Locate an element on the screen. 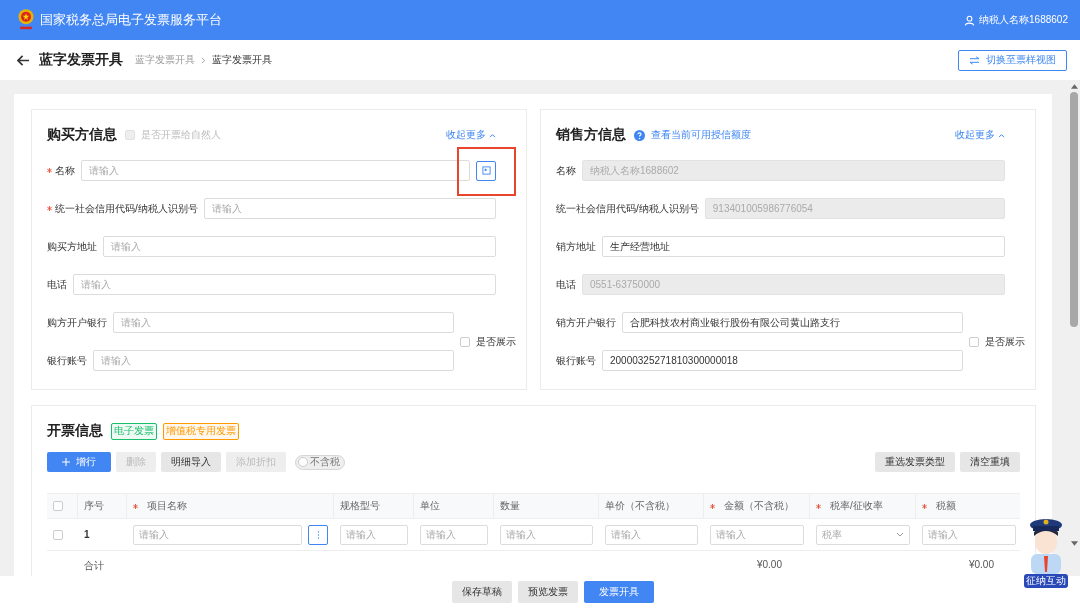 This screenshot has height=608, width=1080. quota-link: 查看当前可用授信额度 is located at coordinates (701, 135).